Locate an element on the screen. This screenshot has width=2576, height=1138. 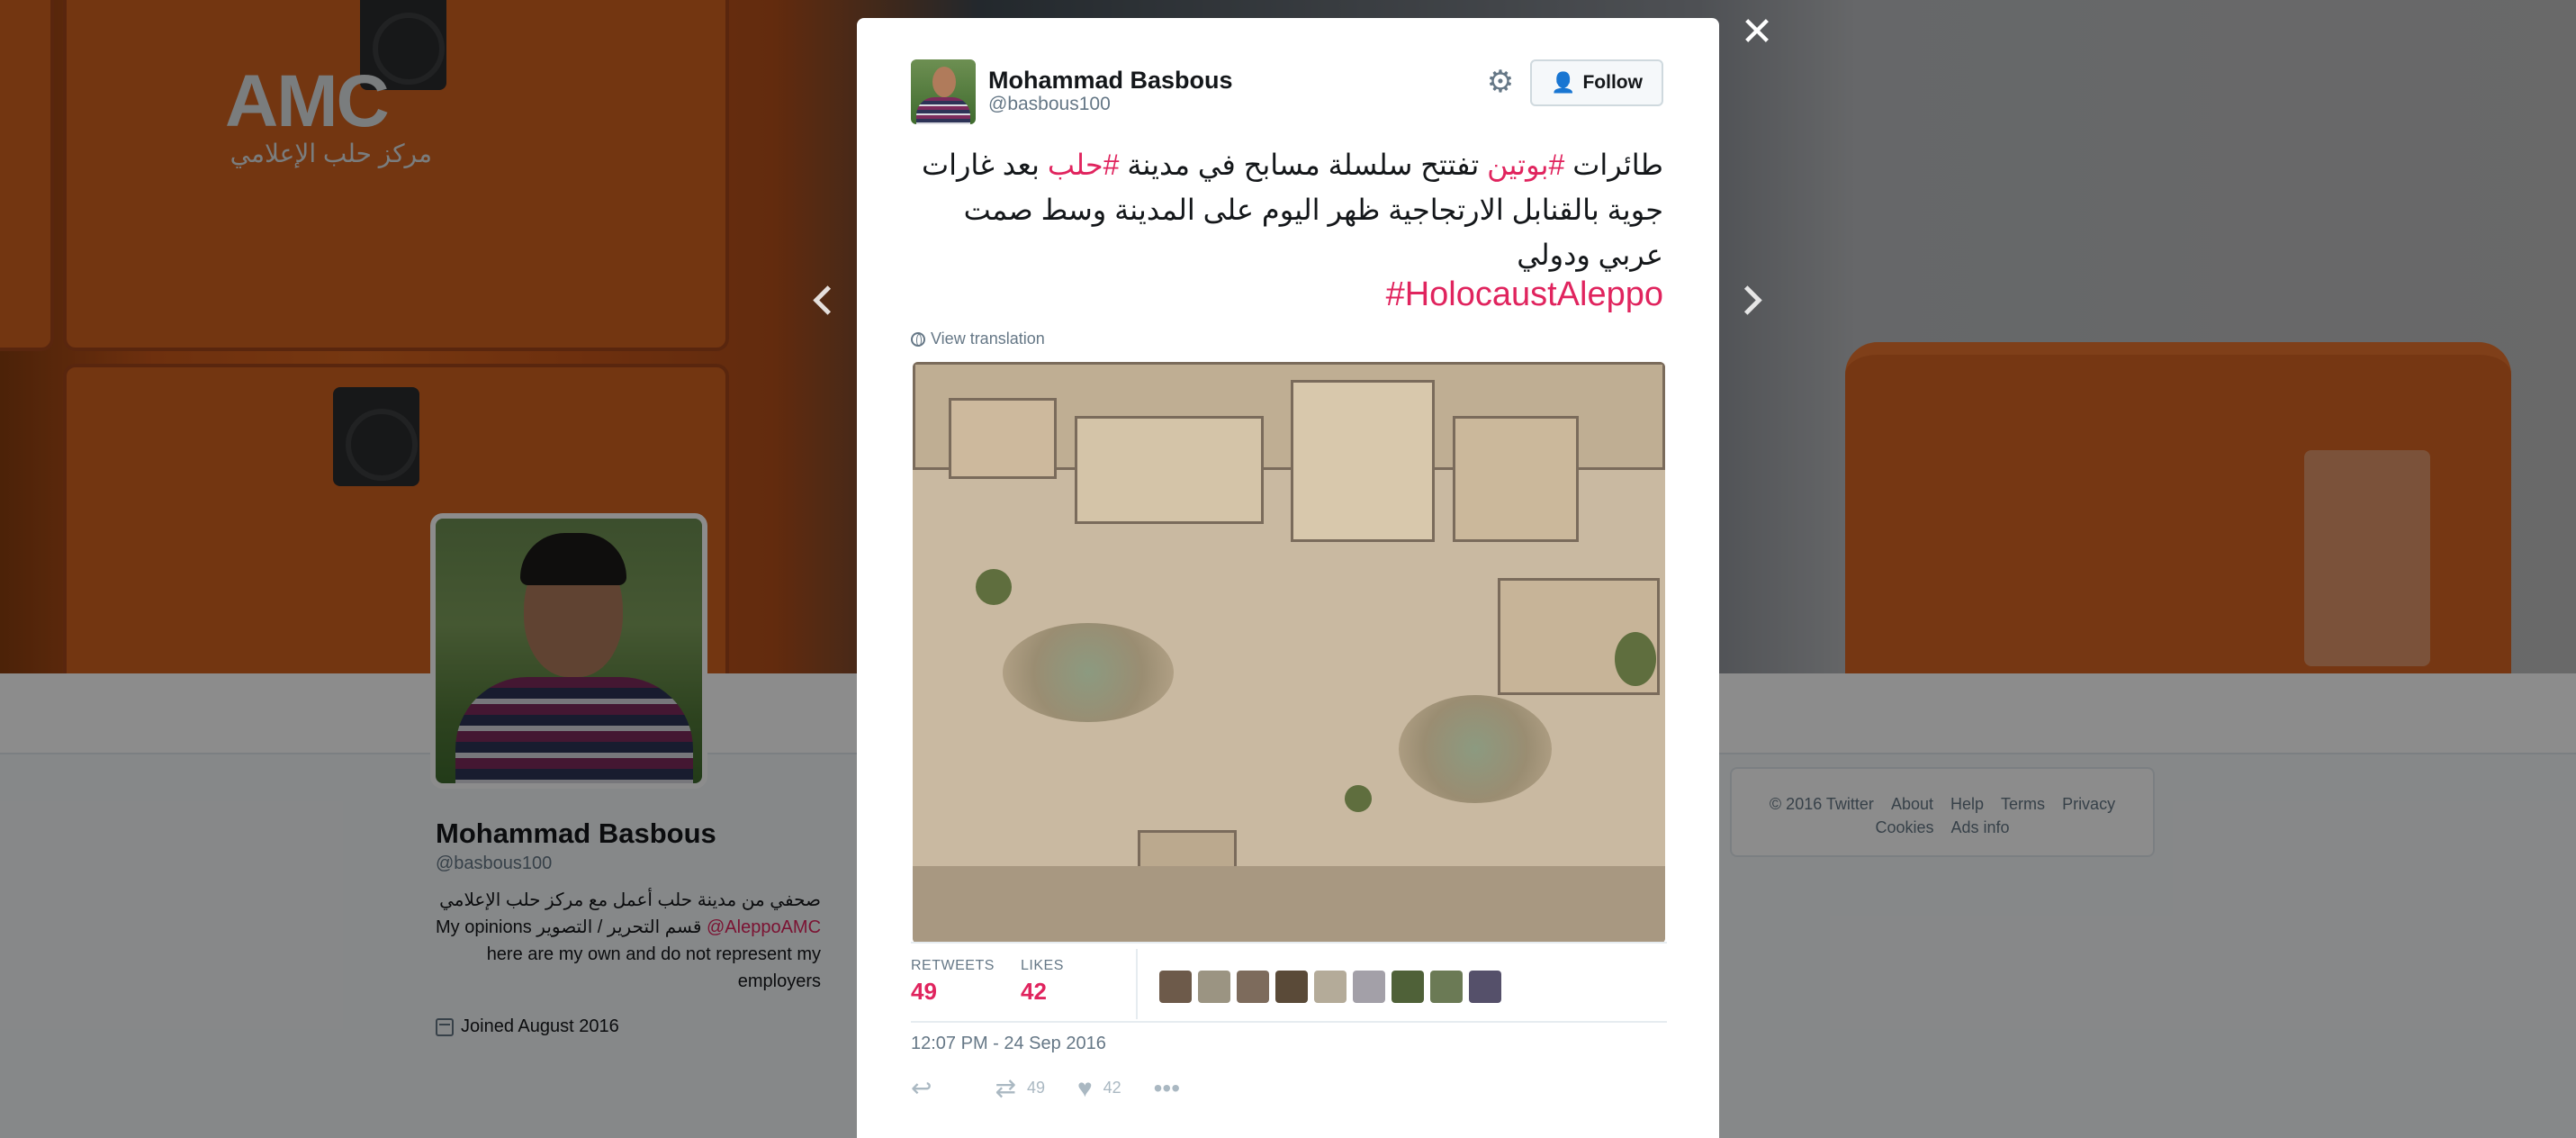
avatar-face is located at coordinates (944, 82).